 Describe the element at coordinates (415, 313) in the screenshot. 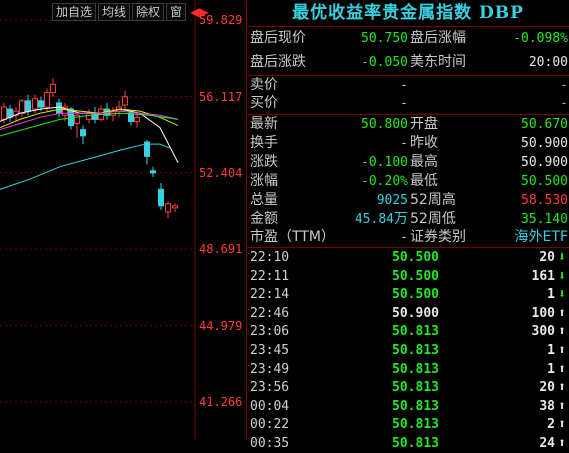

I see `tick-price: 50.900` at that location.